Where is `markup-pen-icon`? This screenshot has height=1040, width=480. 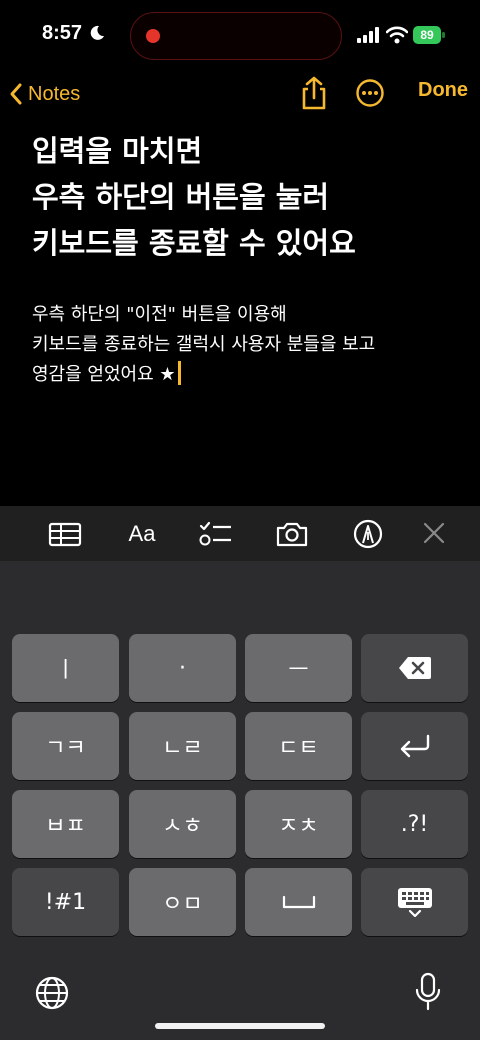 markup-pen-icon is located at coordinates (368, 534).